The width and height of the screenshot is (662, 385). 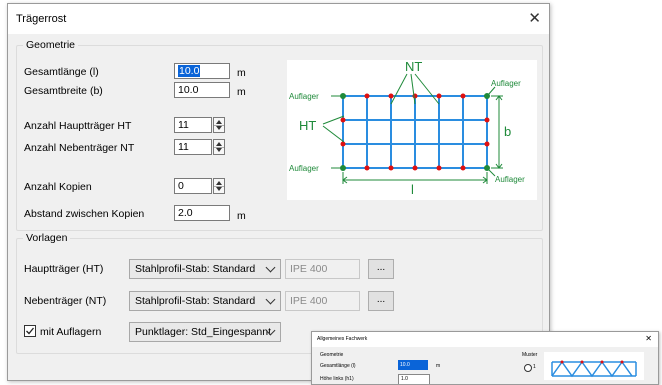 I want to click on sec-count-spinner, so click(x=219, y=147).